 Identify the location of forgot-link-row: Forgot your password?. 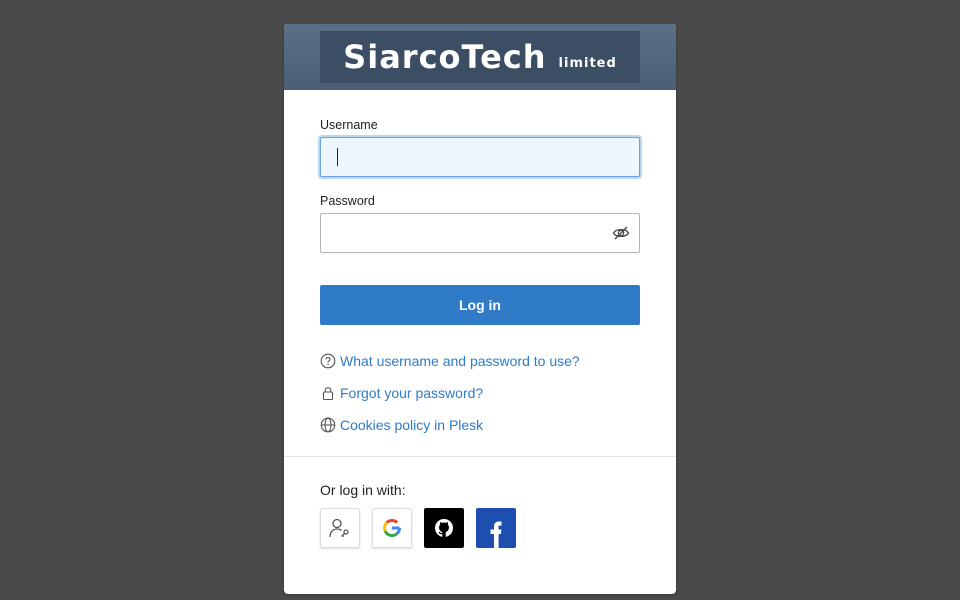
(480, 393).